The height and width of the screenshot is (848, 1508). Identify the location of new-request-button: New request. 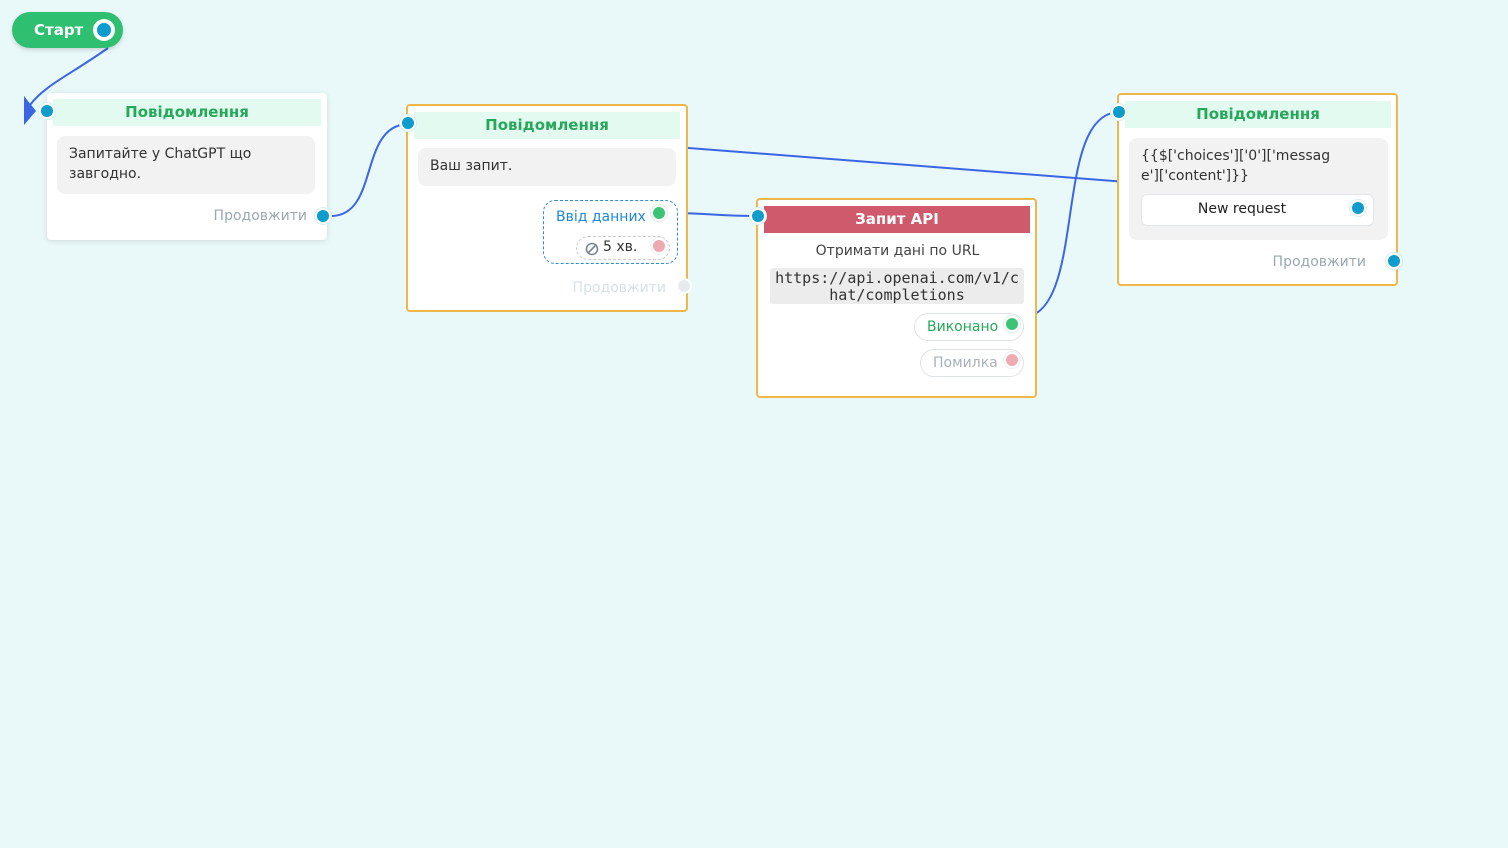
(1257, 210).